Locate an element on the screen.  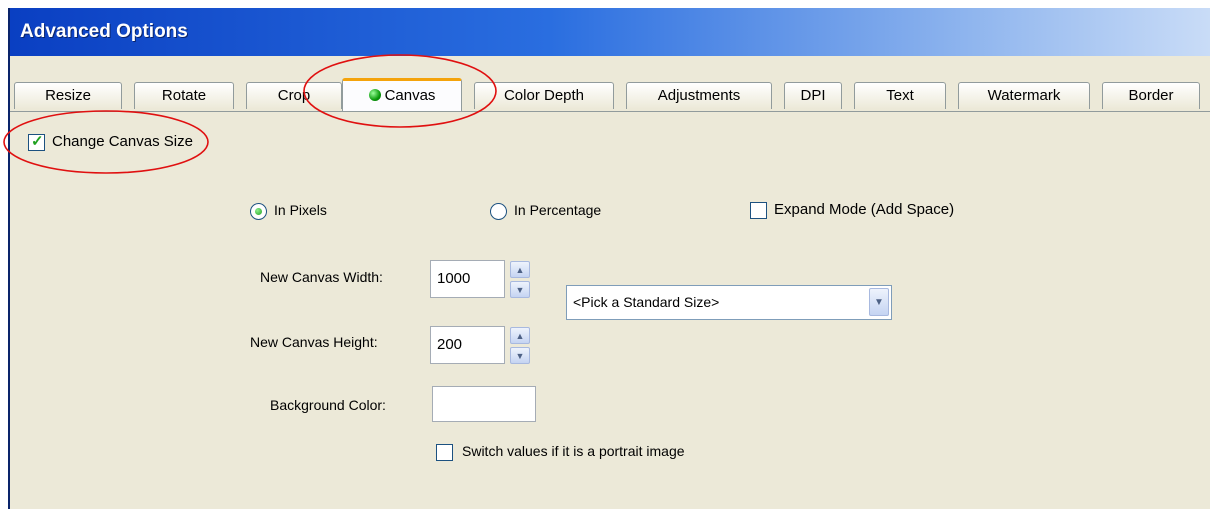
in-pixels-radio is located at coordinates (258, 211).